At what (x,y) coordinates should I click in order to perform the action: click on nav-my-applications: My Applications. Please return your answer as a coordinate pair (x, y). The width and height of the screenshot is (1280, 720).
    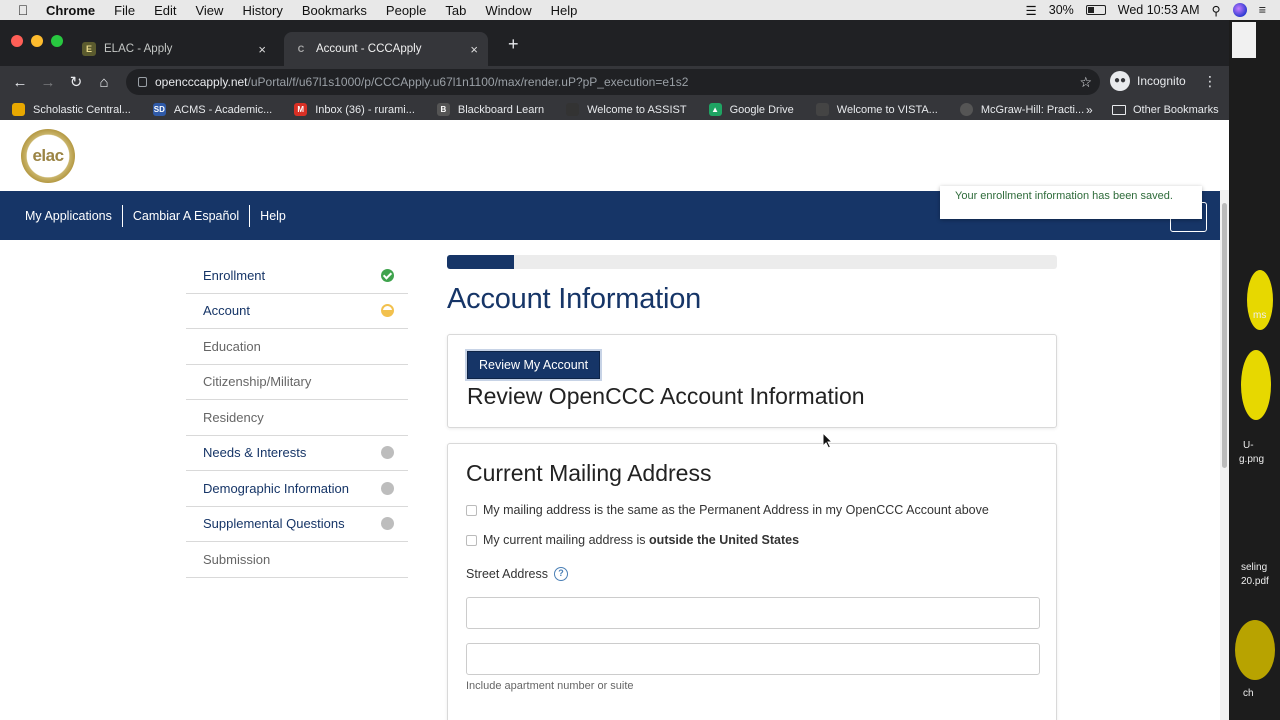
    Looking at the image, I should click on (74, 215).